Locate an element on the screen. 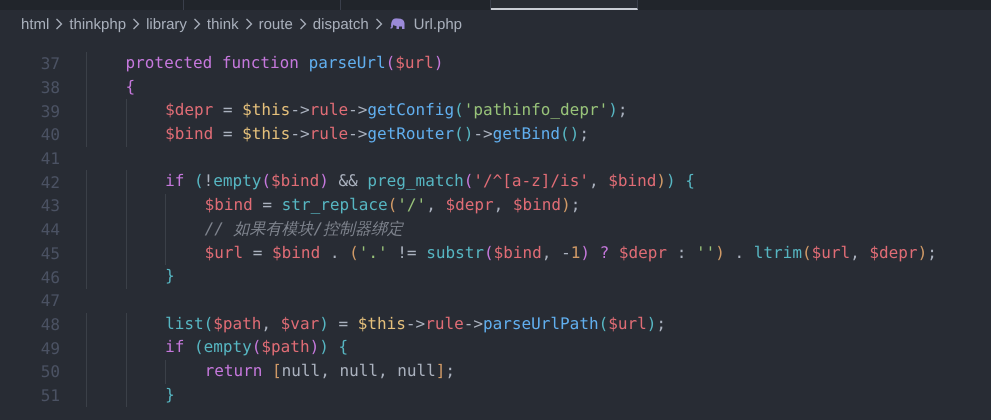  breadcrumb-item: library is located at coordinates (166, 24).